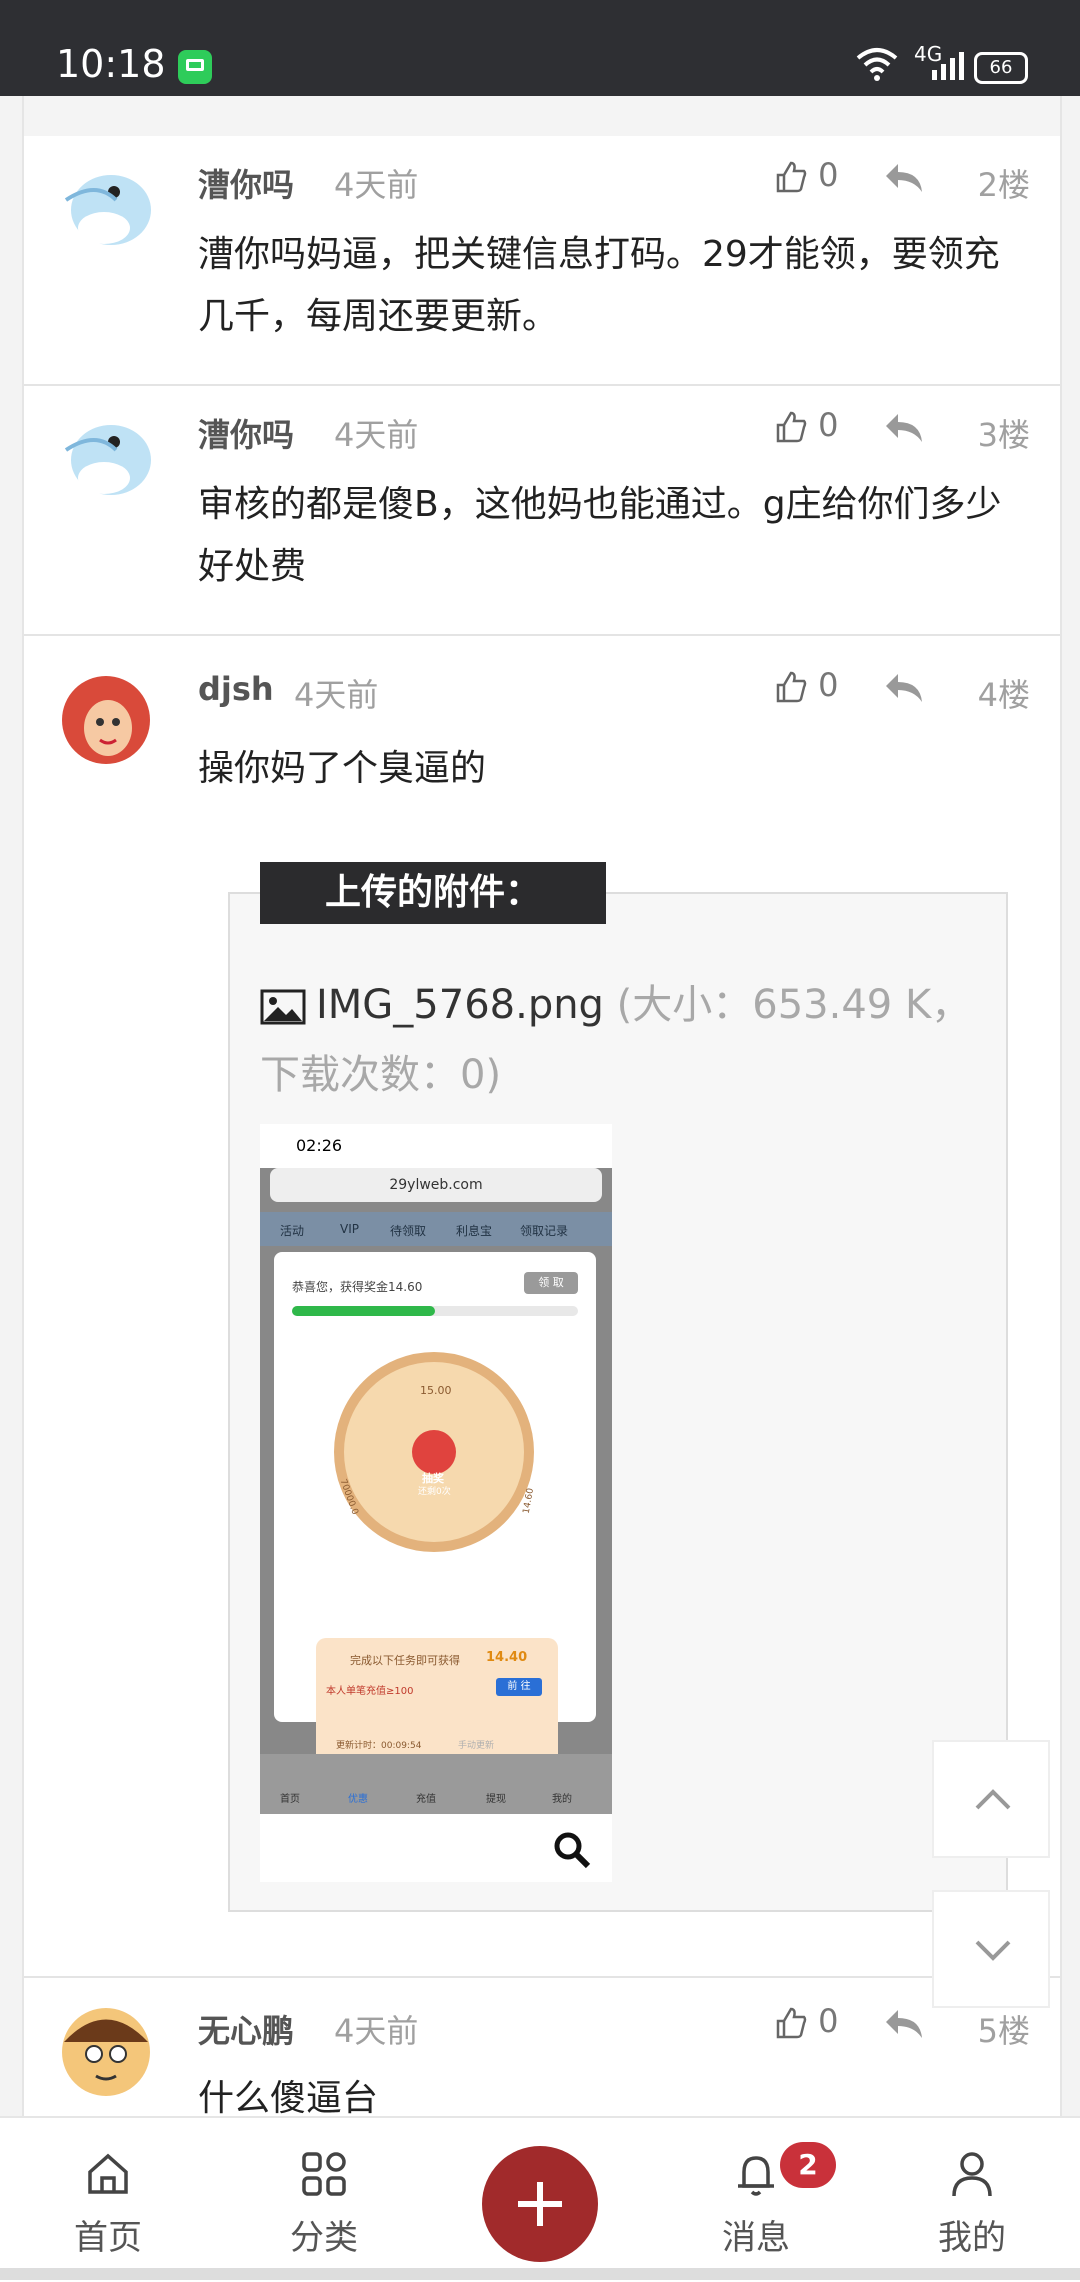  I want to click on image-nav-item: 充值, so click(426, 1799).